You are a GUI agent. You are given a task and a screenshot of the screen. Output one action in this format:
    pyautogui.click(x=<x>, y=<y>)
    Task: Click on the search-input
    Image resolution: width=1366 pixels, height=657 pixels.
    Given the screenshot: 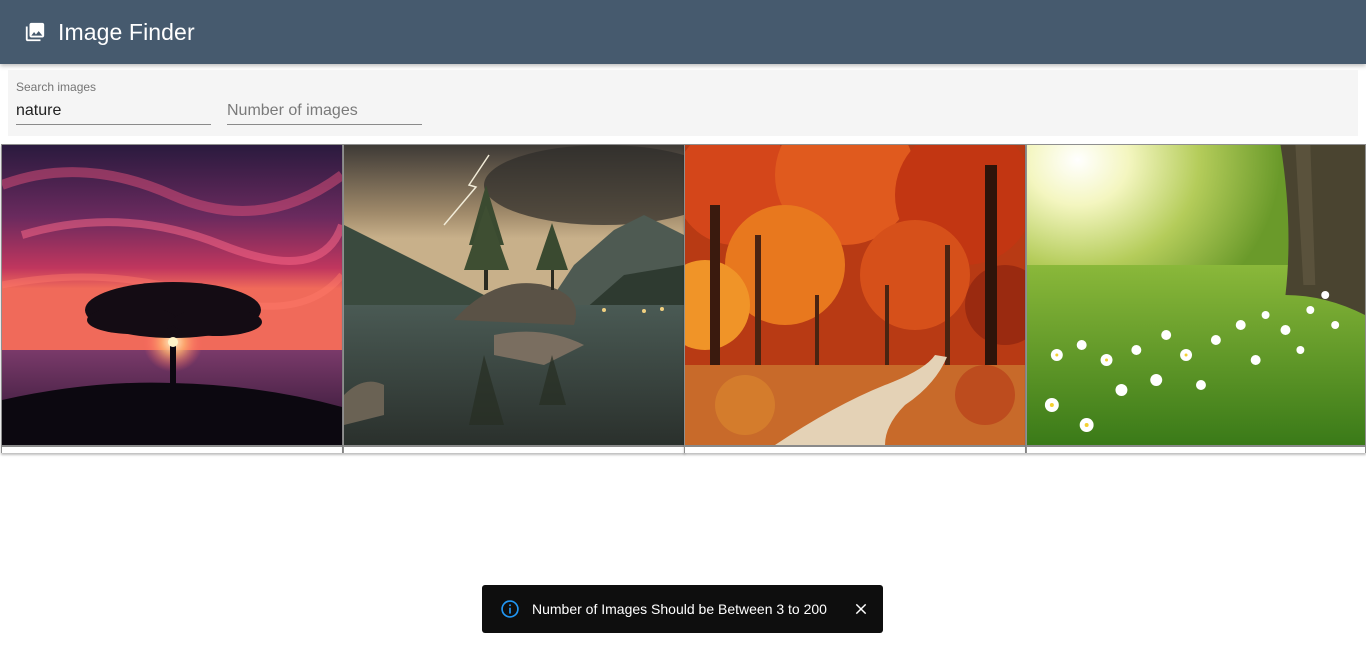 What is the action you would take?
    pyautogui.click(x=113, y=111)
    